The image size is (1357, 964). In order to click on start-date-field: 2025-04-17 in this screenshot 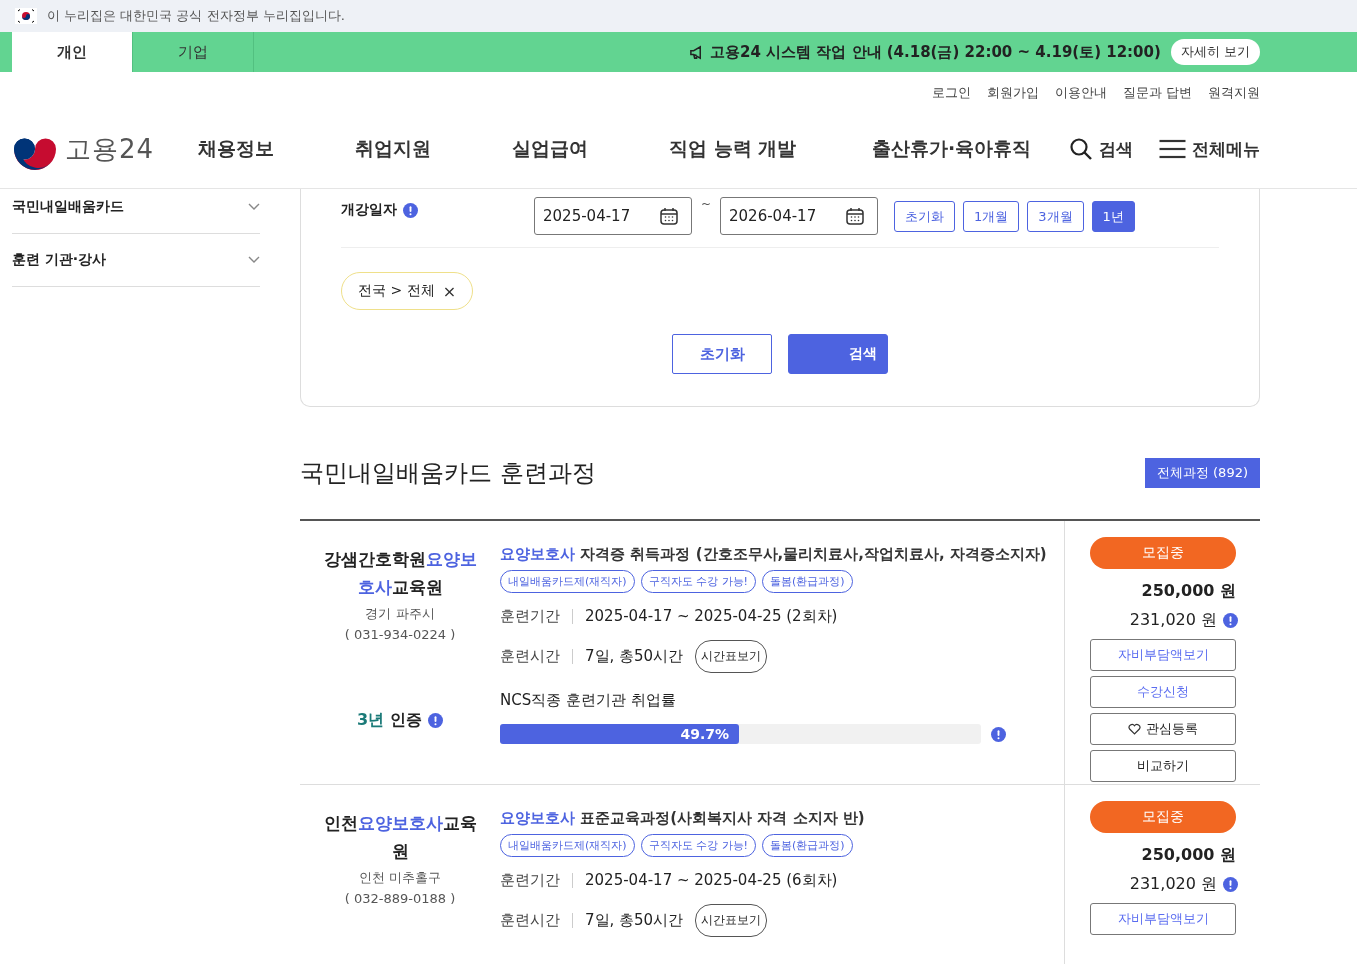, I will do `click(613, 216)`.